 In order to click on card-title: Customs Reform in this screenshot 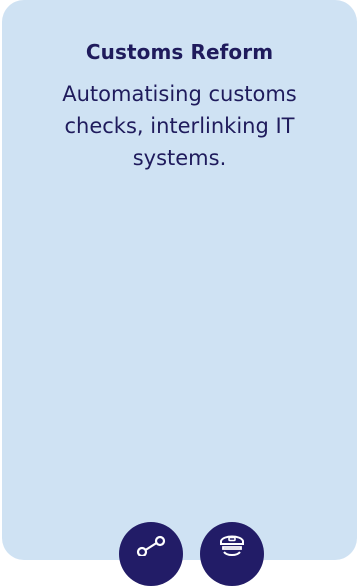, I will do `click(179, 52)`.